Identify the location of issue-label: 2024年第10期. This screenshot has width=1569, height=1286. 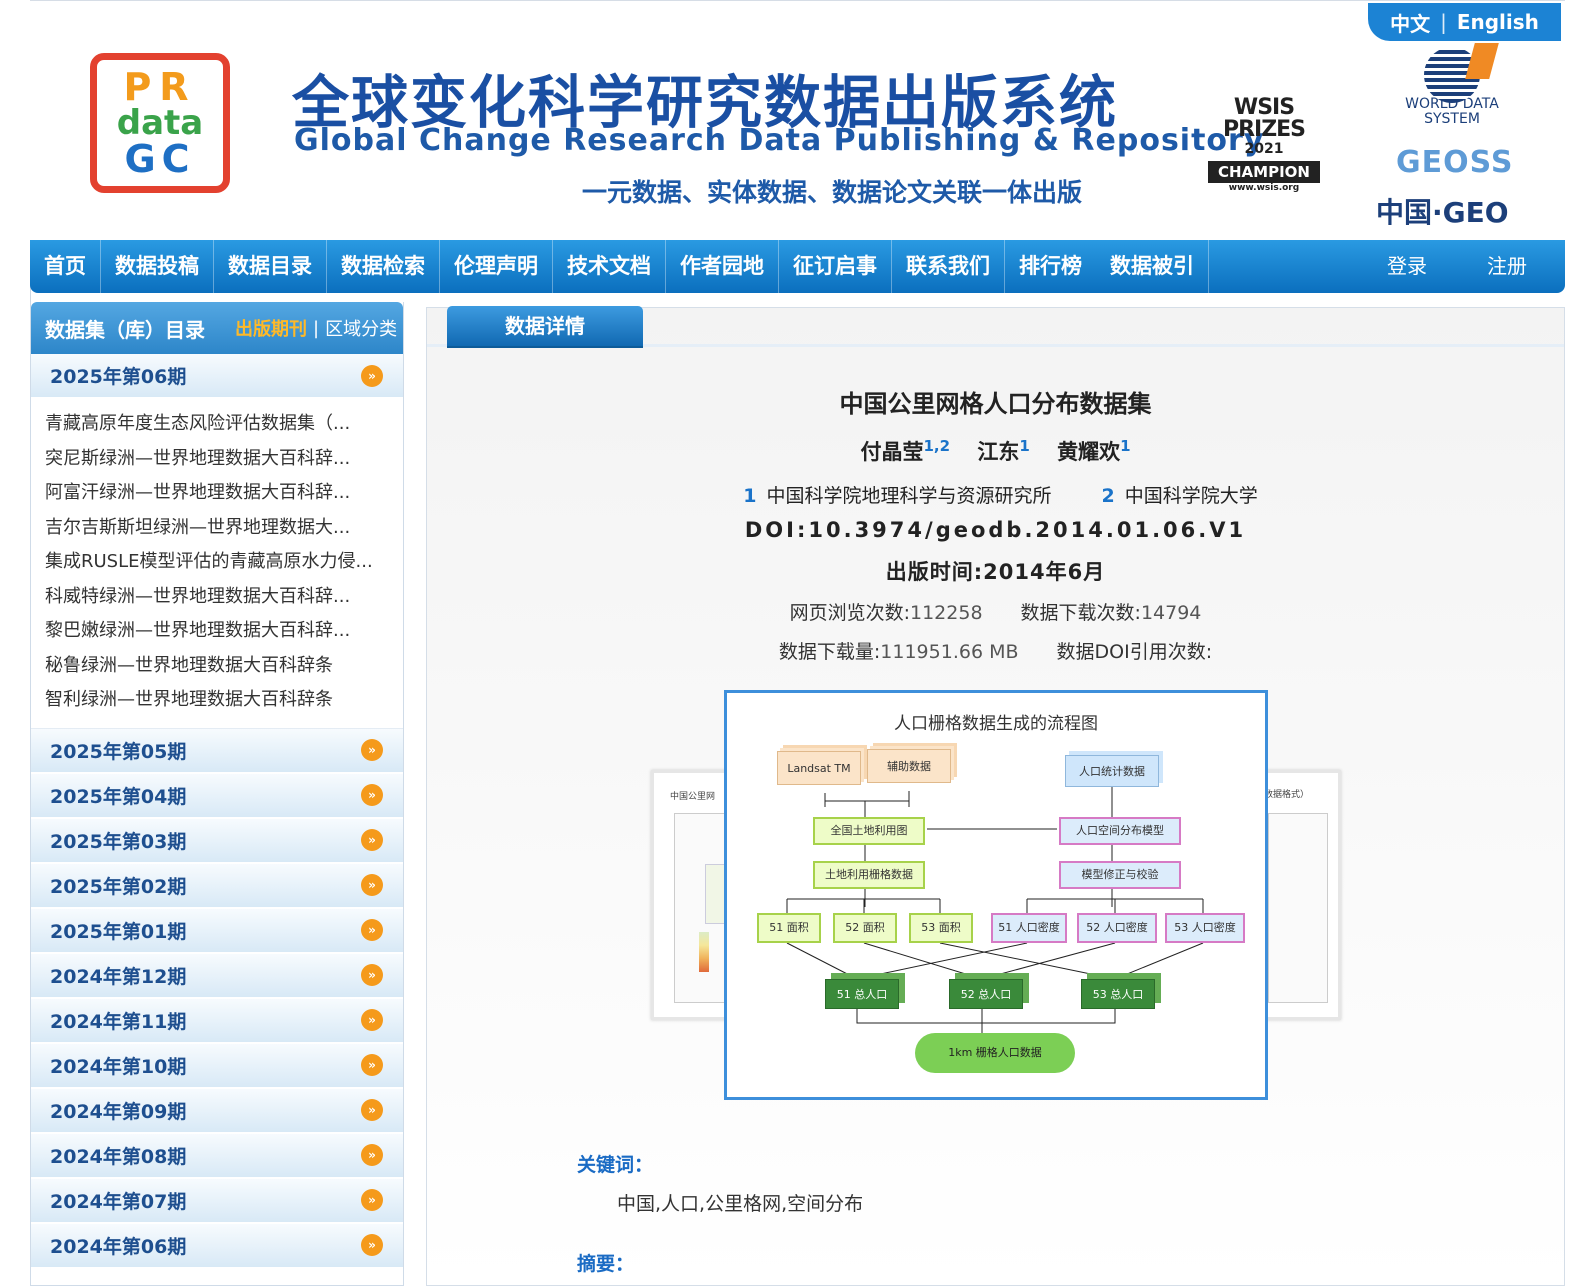
(118, 1066).